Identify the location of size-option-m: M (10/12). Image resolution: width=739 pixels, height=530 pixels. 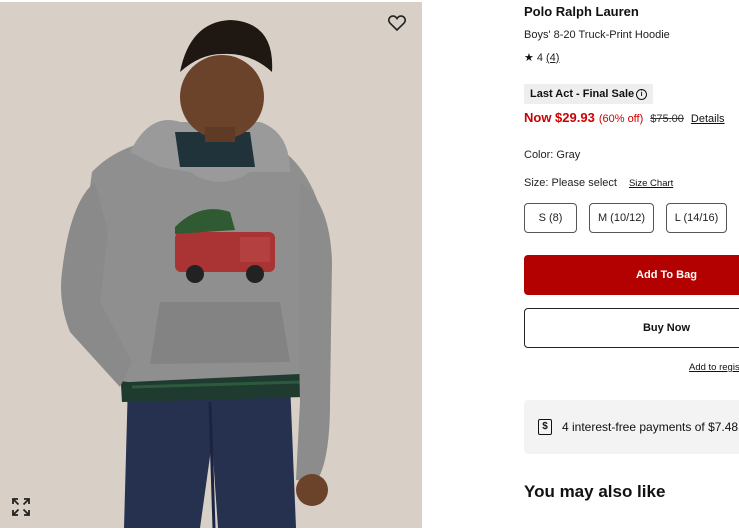
(621, 218).